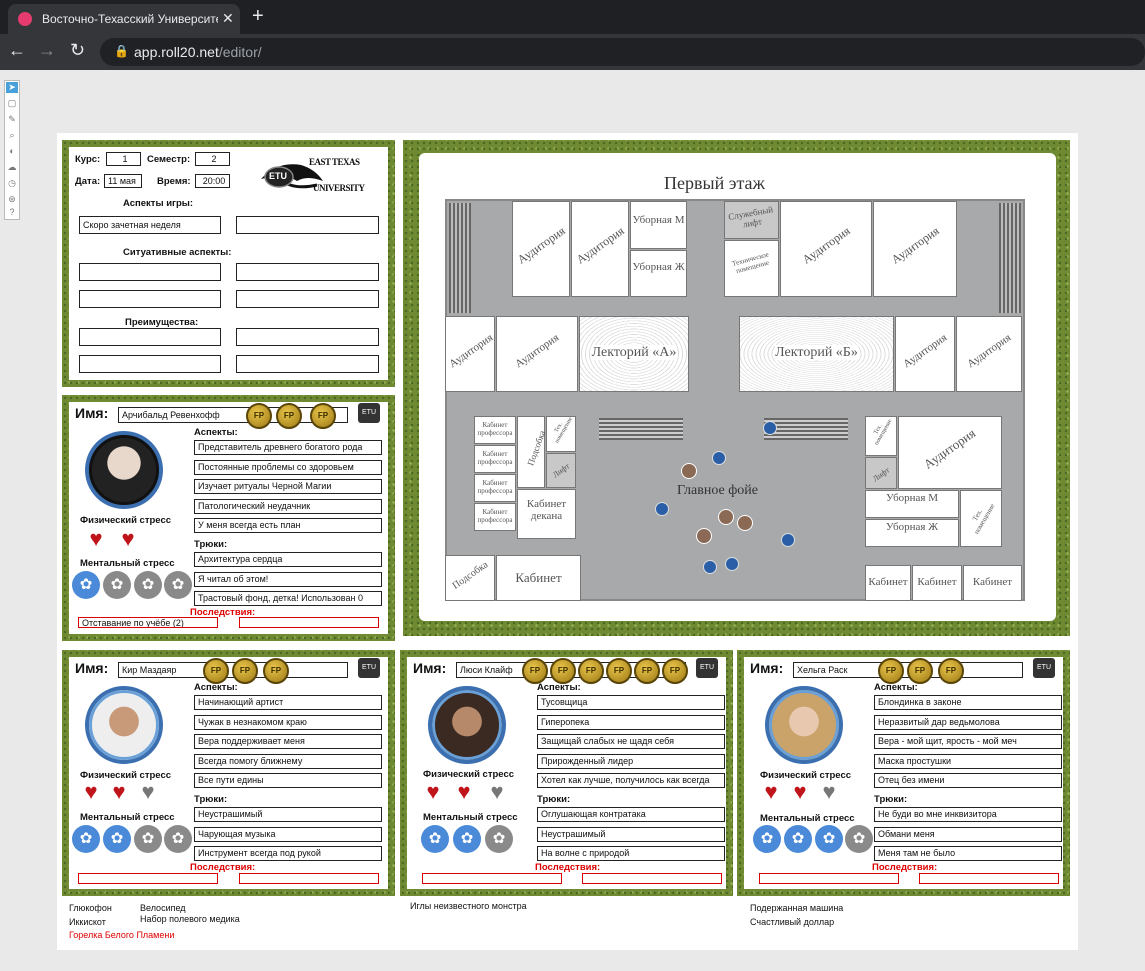 Image resolution: width=1145 pixels, height=971 pixels. Describe the element at coordinates (631, 702) in the screenshot. I see `aspect-field: Тусовщица` at that location.